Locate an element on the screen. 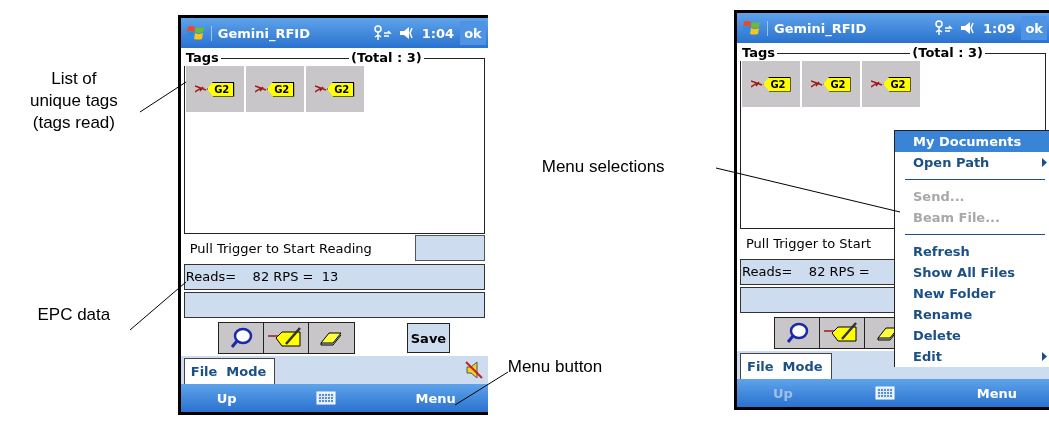 The height and width of the screenshot is (422, 1049). clock-time: 1:04 is located at coordinates (438, 33).